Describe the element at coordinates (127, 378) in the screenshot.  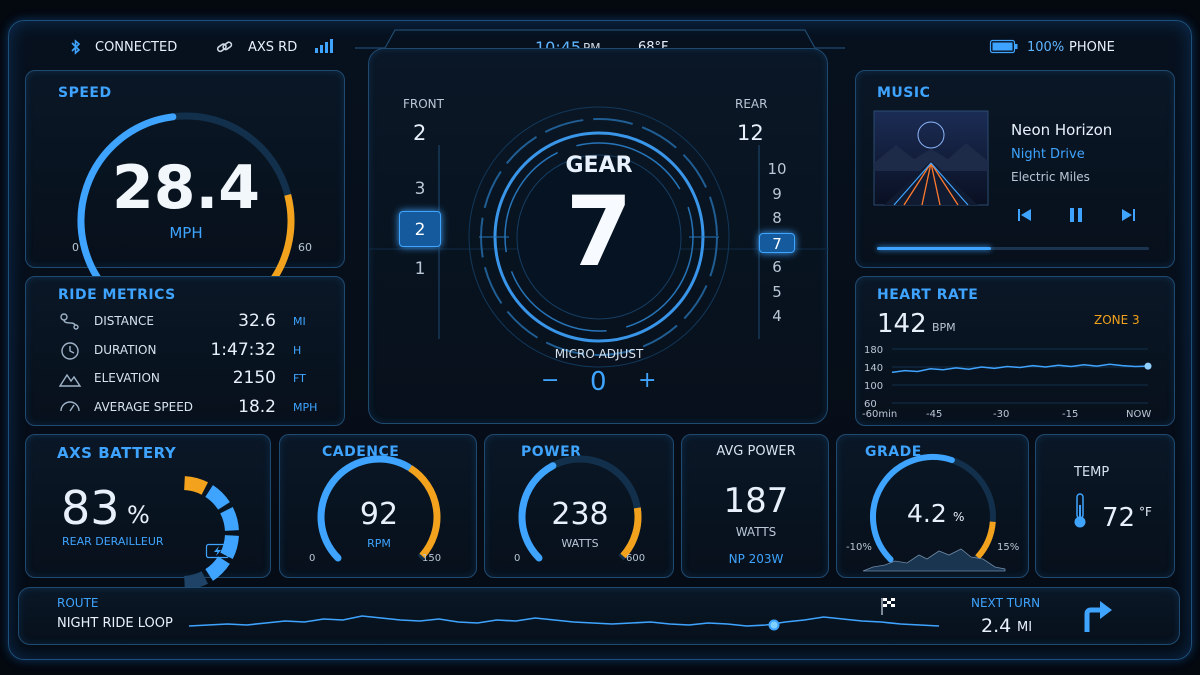
I see `metric-label: ELEVATION` at that location.